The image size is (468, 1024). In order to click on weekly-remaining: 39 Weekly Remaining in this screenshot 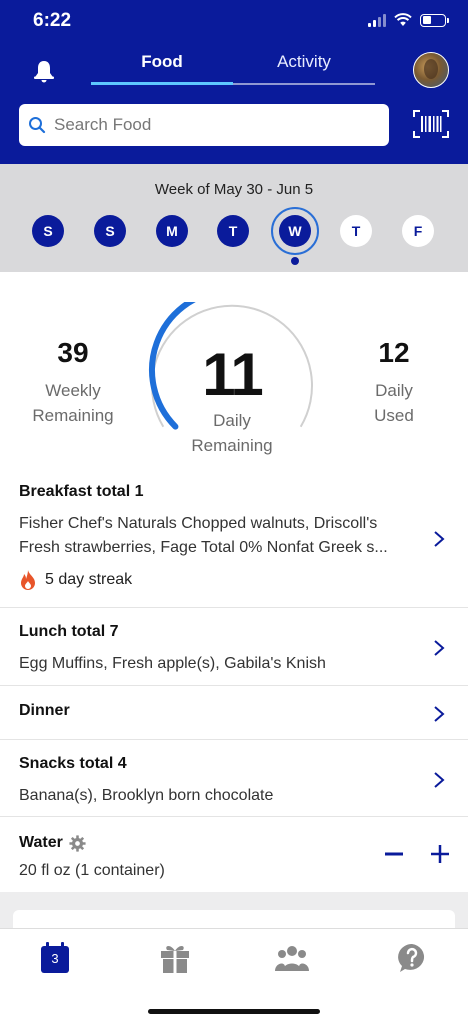, I will do `click(73, 382)`.